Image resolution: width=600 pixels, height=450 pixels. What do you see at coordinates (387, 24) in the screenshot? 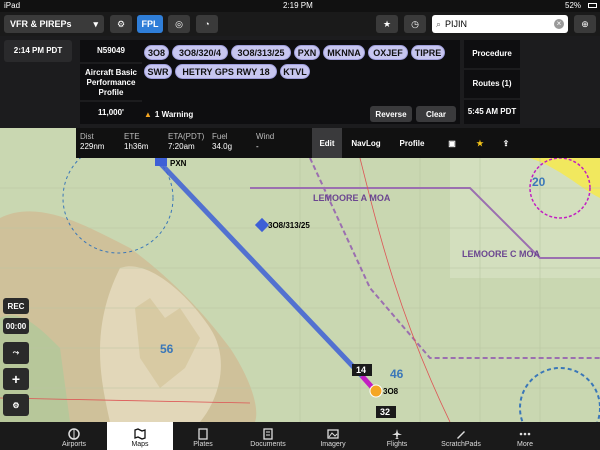
I see `favorites-button: ★` at bounding box center [387, 24].